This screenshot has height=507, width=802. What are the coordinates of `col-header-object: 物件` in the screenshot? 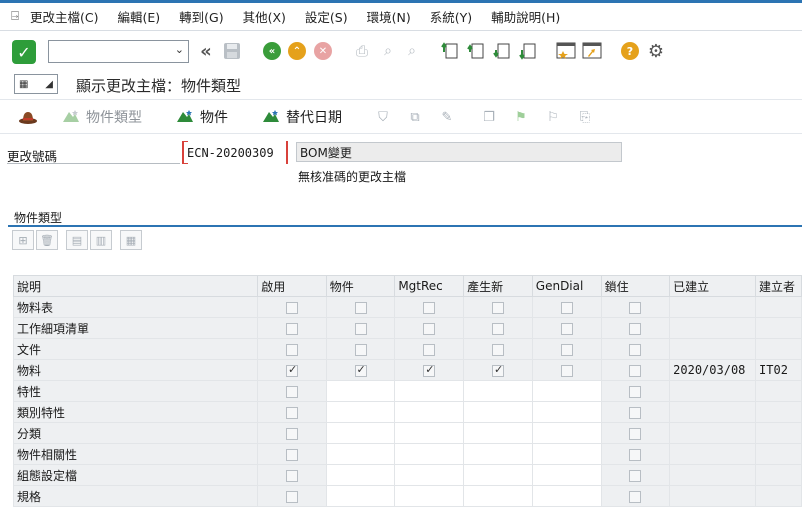 It's located at (360, 286).